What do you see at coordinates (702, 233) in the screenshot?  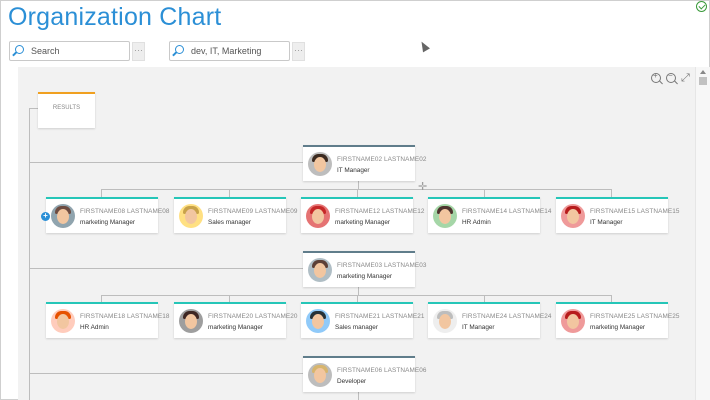 I see `vertical-scrollbar` at bounding box center [702, 233].